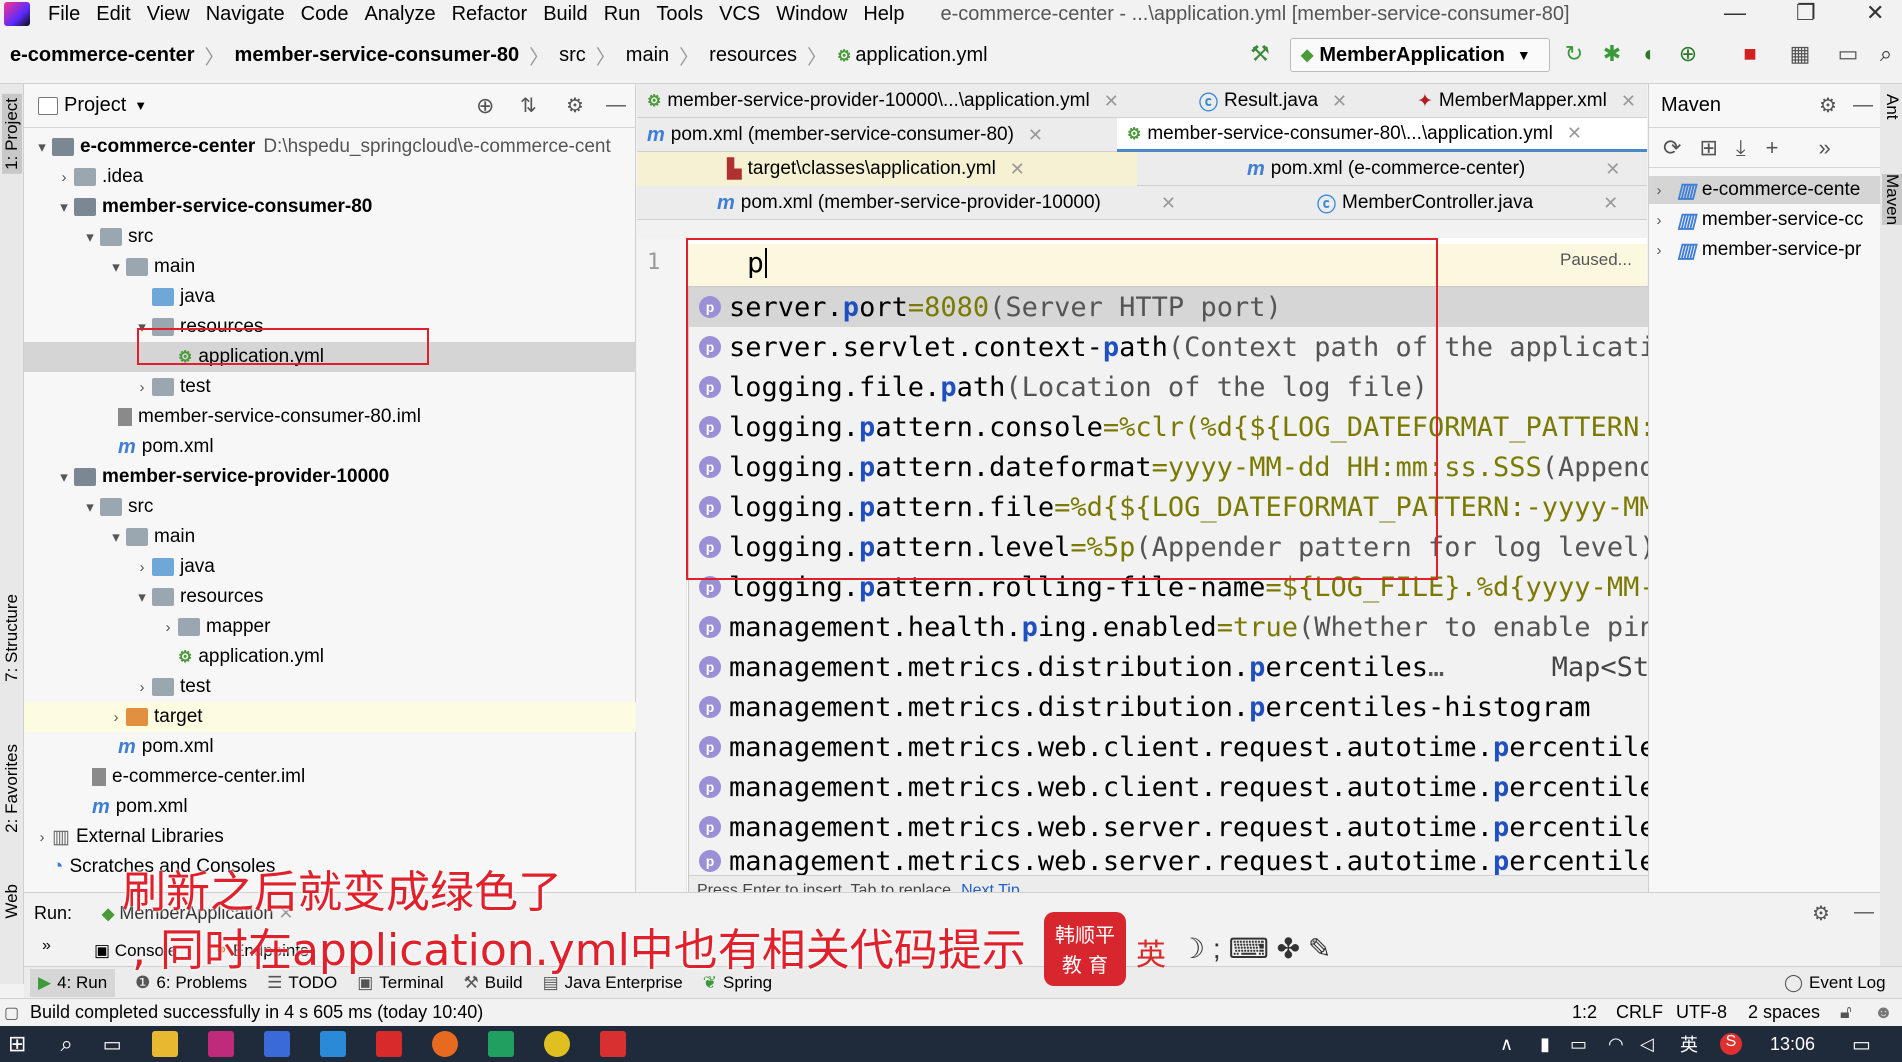 The image size is (1902, 1062). I want to click on stop-icon: ■, so click(1750, 54).